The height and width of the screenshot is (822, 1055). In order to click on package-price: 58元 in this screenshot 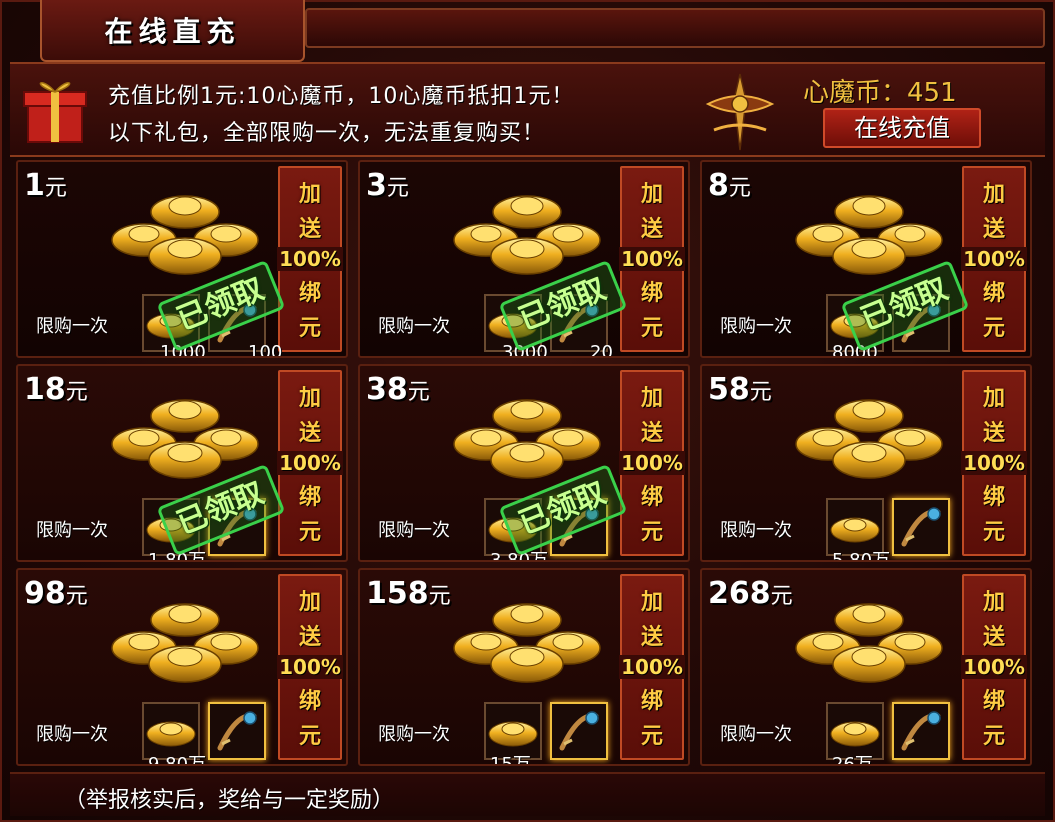, I will do `click(740, 389)`.